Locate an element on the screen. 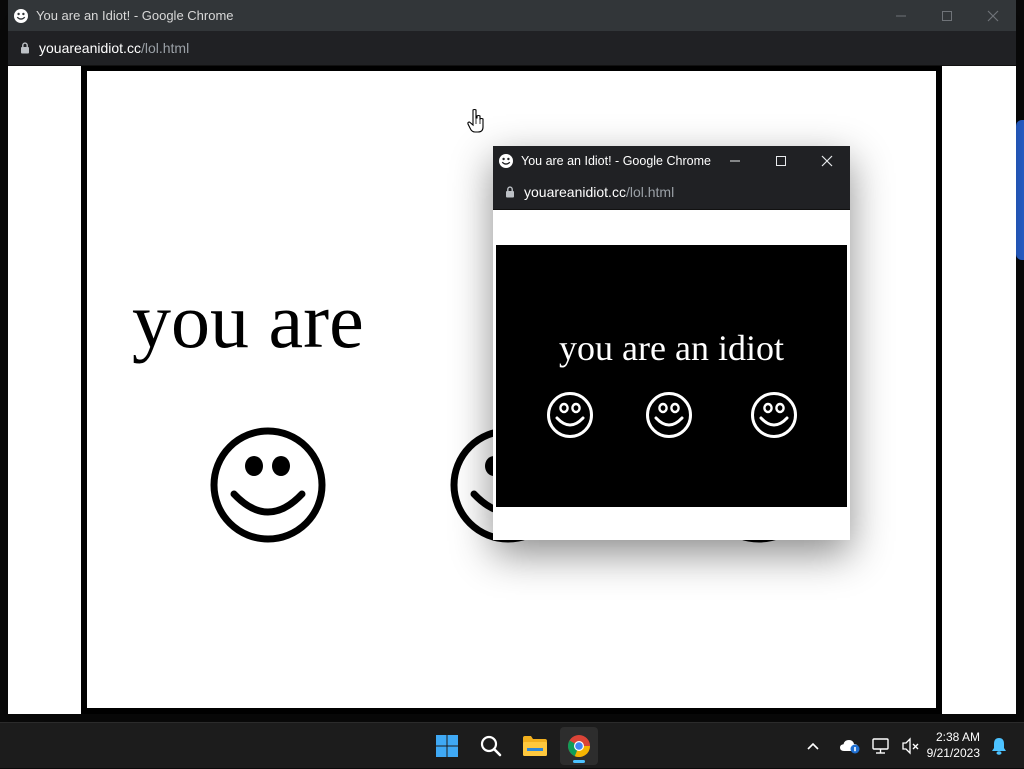 The height and width of the screenshot is (769, 1024). tray-overflow-button is located at coordinates (813, 746).